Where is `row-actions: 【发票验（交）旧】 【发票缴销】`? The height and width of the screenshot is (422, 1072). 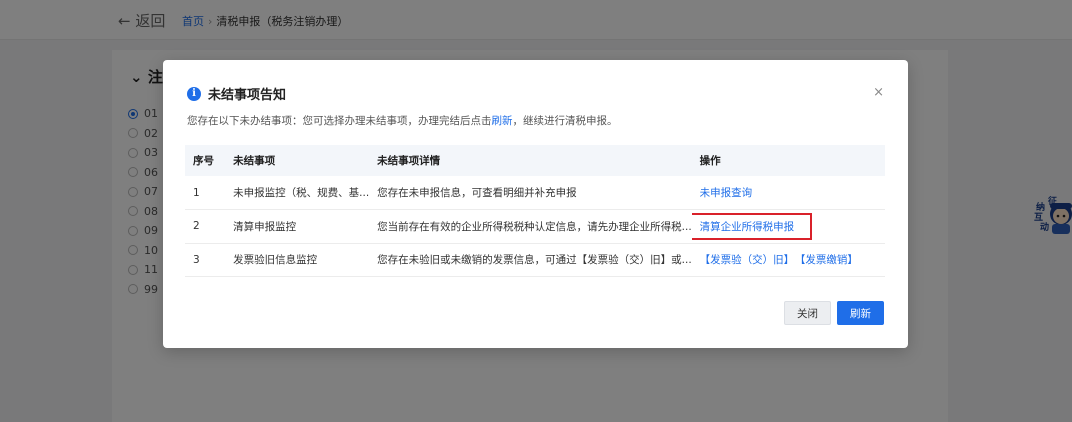
row-actions: 【发票验（交）旧】 【发票缴销】 is located at coordinates (788, 260).